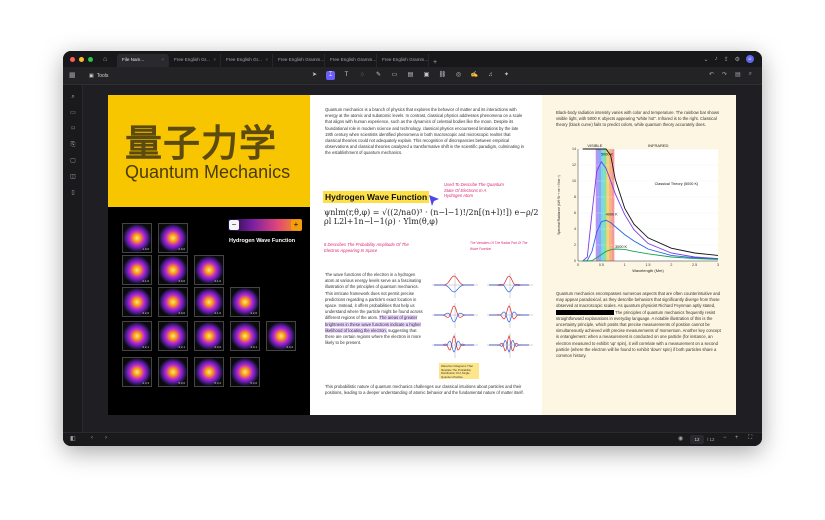 The height and width of the screenshot is (520, 825). What do you see at coordinates (73, 161) in the screenshot?
I see `comment-icon: ▢` at bounding box center [73, 161].